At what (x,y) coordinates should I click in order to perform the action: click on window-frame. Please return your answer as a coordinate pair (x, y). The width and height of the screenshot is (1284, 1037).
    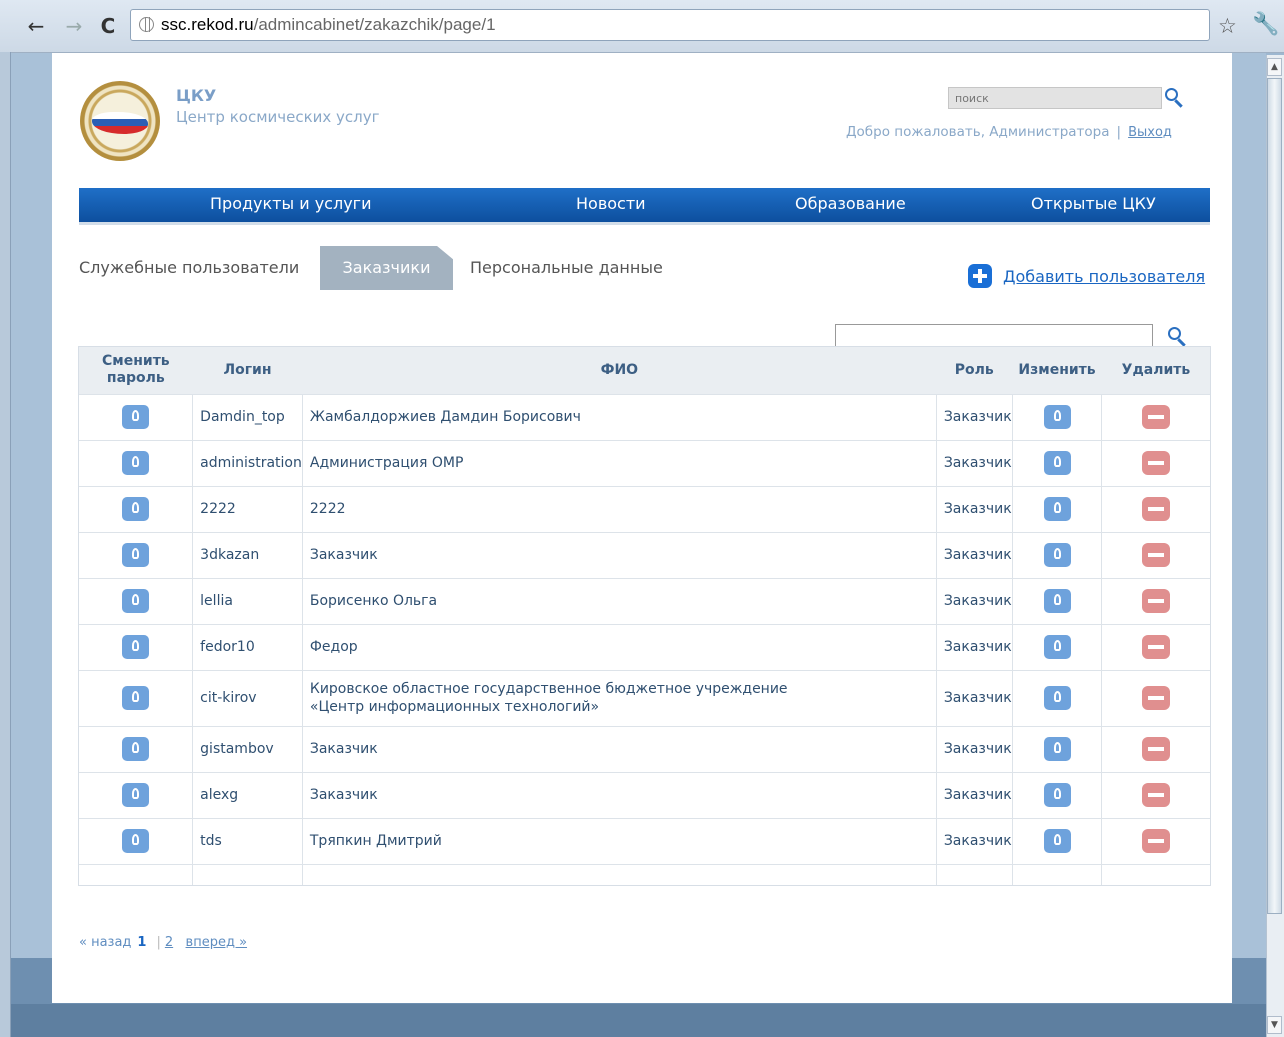
    Looking at the image, I should click on (5, 544).